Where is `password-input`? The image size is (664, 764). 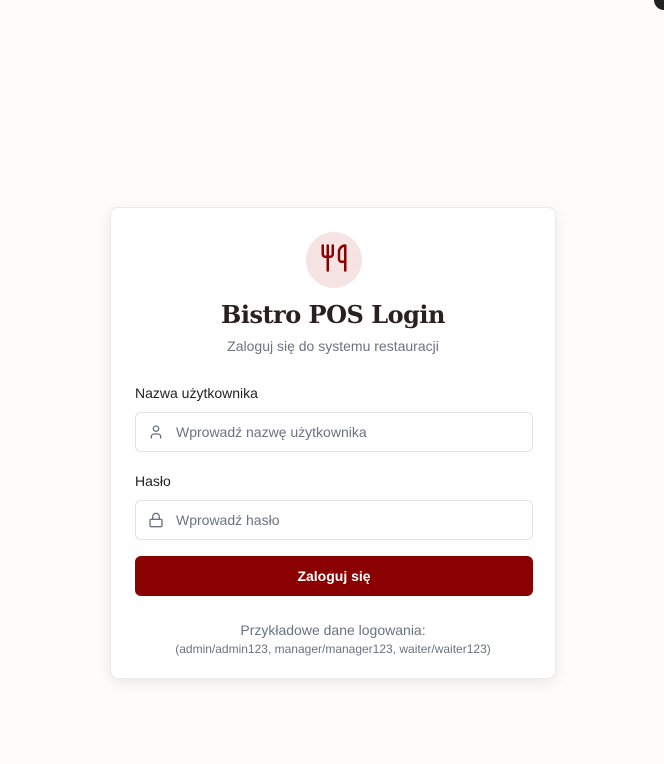 password-input is located at coordinates (346, 520).